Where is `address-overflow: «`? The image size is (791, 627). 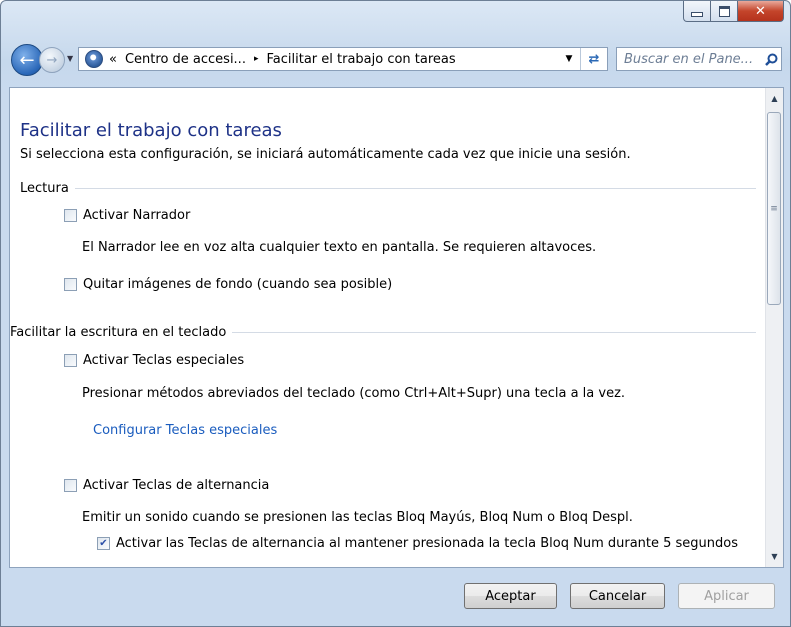
address-overflow: « is located at coordinates (113, 59).